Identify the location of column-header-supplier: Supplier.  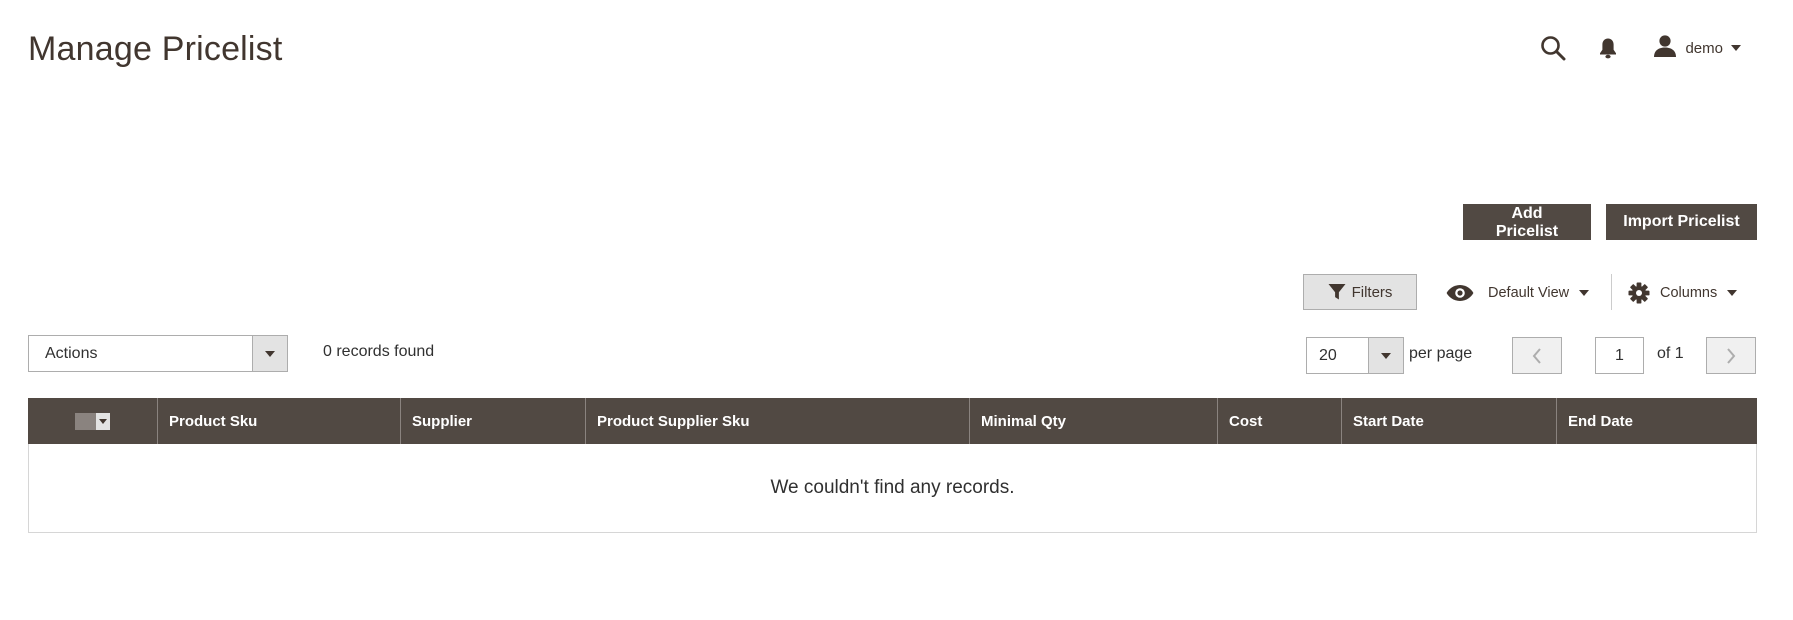
(493, 421).